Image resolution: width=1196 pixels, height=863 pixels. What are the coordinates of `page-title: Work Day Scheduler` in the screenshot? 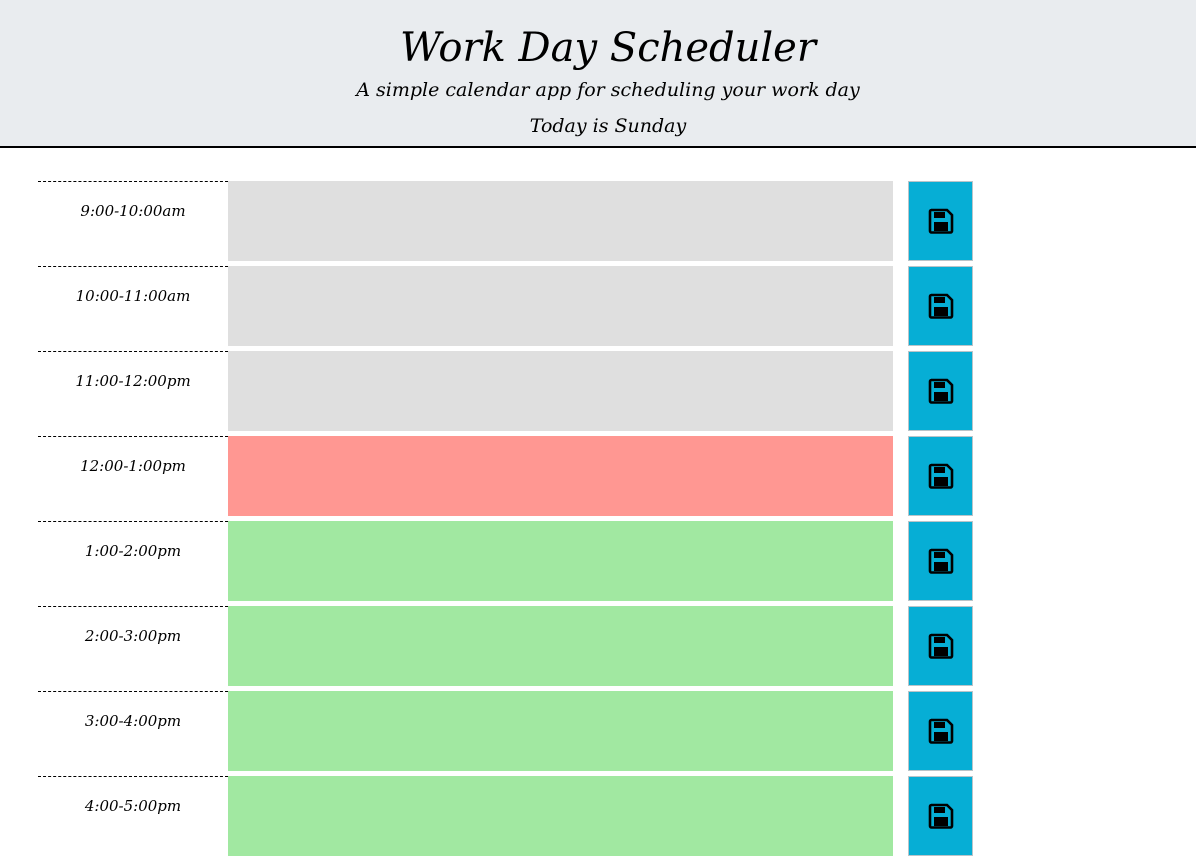 It's located at (608, 48).